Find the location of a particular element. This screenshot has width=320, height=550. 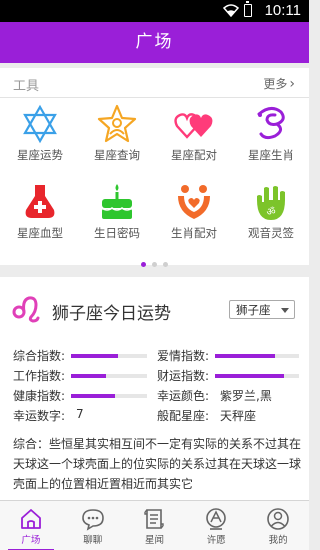

tool-star-zodiac: 星座生肖 is located at coordinates (271, 133).